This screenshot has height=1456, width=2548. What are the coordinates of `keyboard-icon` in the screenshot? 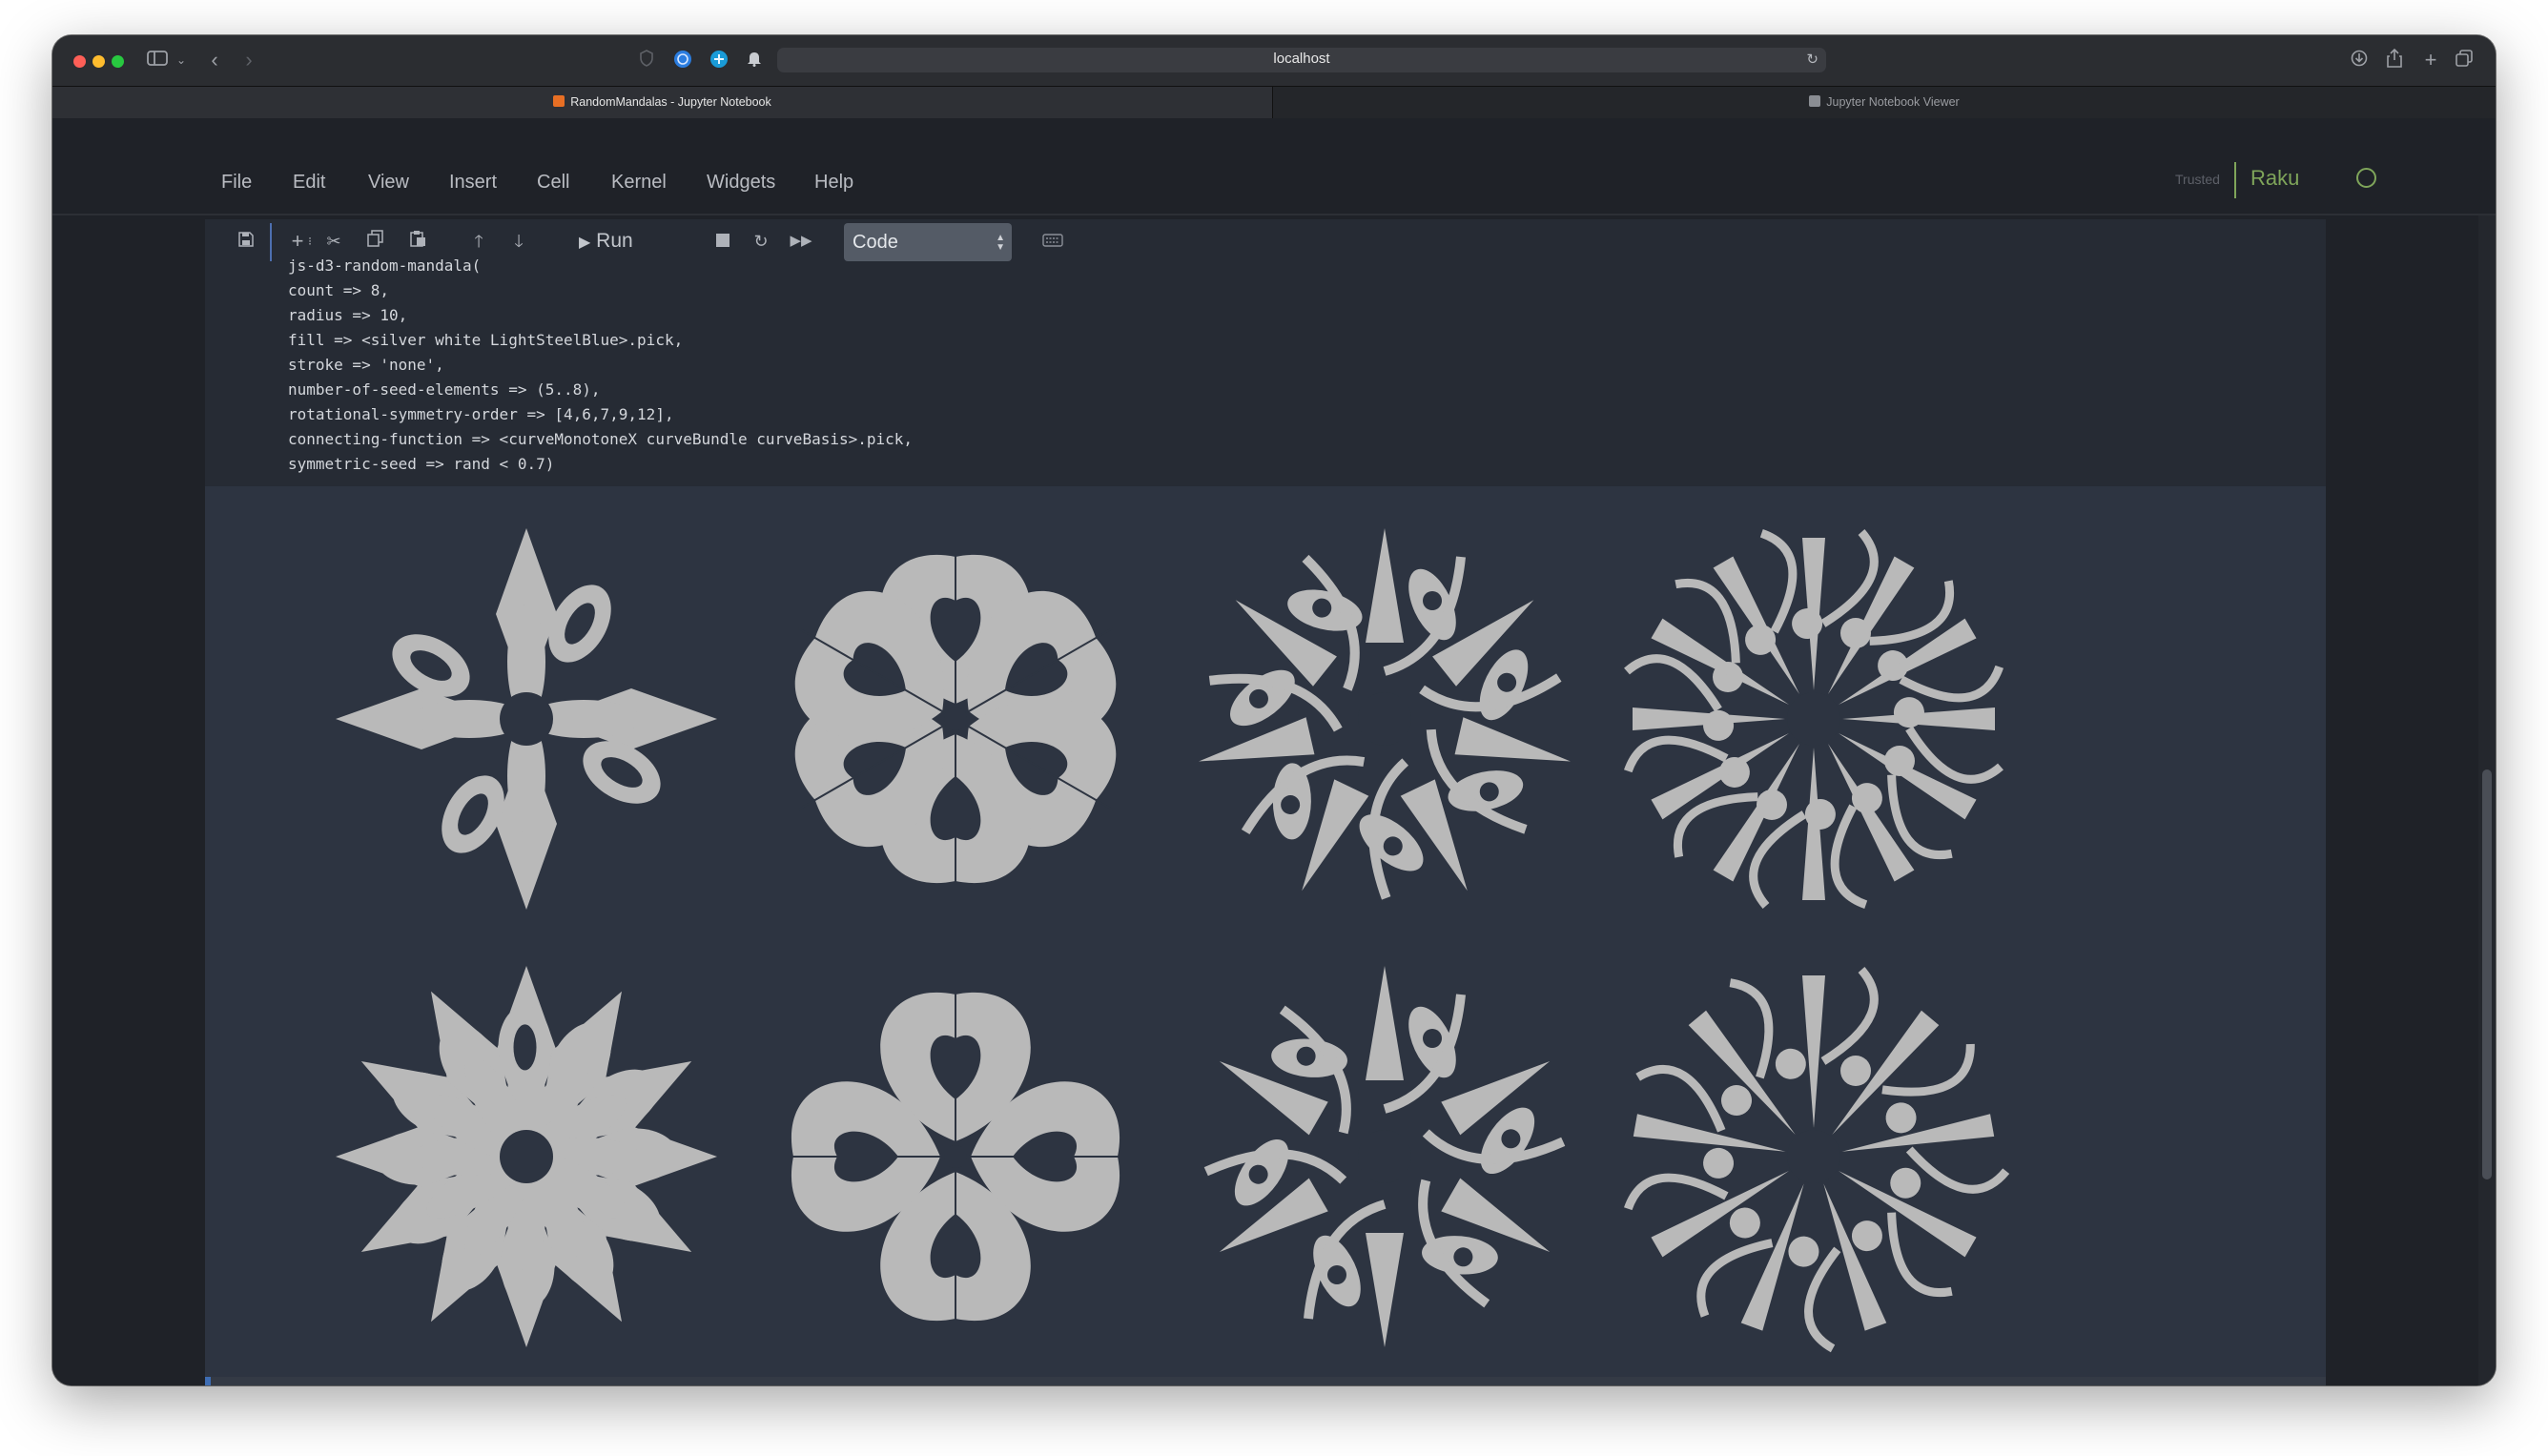 It's located at (1052, 242).